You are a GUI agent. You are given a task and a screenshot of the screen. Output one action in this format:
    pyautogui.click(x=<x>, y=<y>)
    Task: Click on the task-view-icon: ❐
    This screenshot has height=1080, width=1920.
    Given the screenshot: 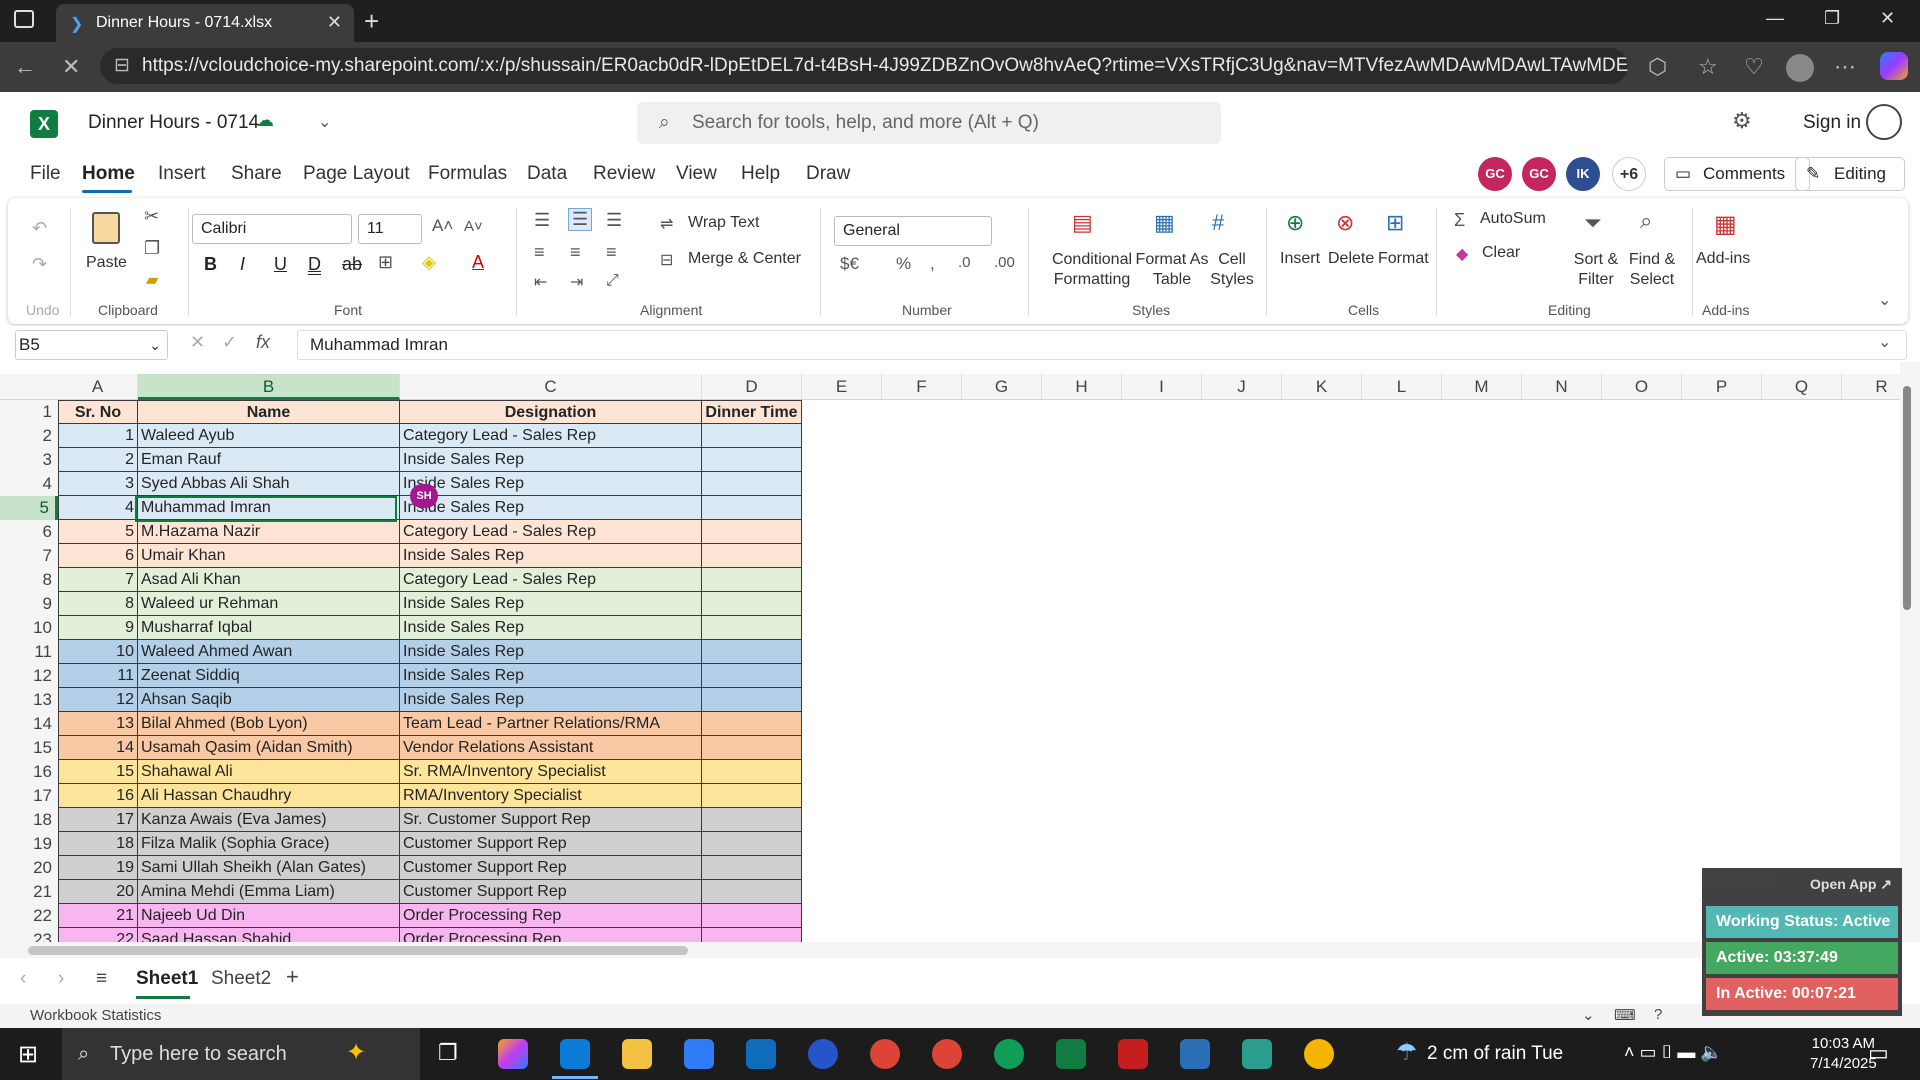 What is the action you would take?
    pyautogui.click(x=448, y=1053)
    